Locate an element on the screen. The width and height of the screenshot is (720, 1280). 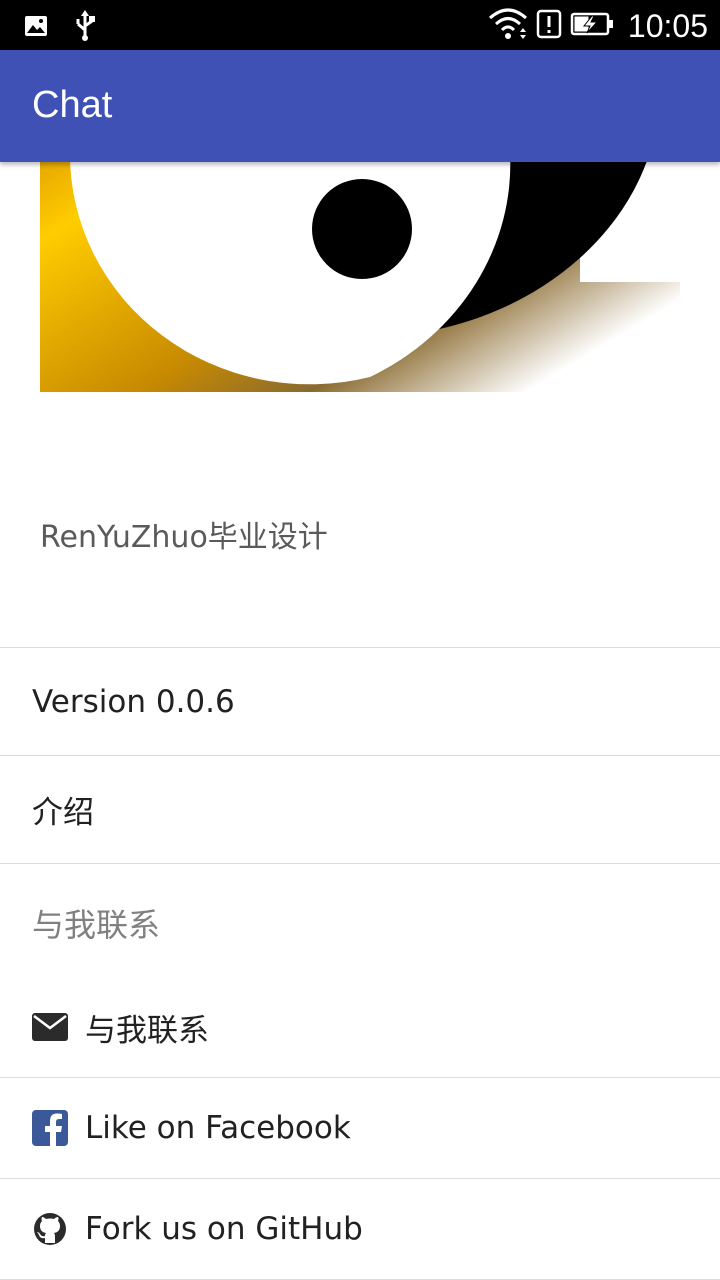
github-icon is located at coordinates (50, 1229).